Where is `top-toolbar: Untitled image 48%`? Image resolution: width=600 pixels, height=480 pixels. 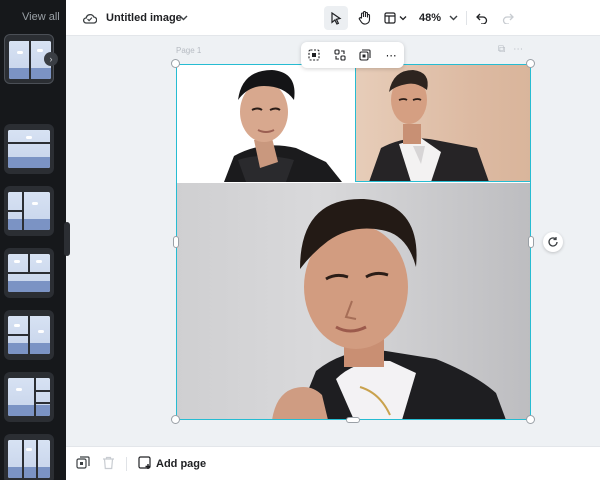
top-toolbar: Untitled image 48% is located at coordinates (333, 18).